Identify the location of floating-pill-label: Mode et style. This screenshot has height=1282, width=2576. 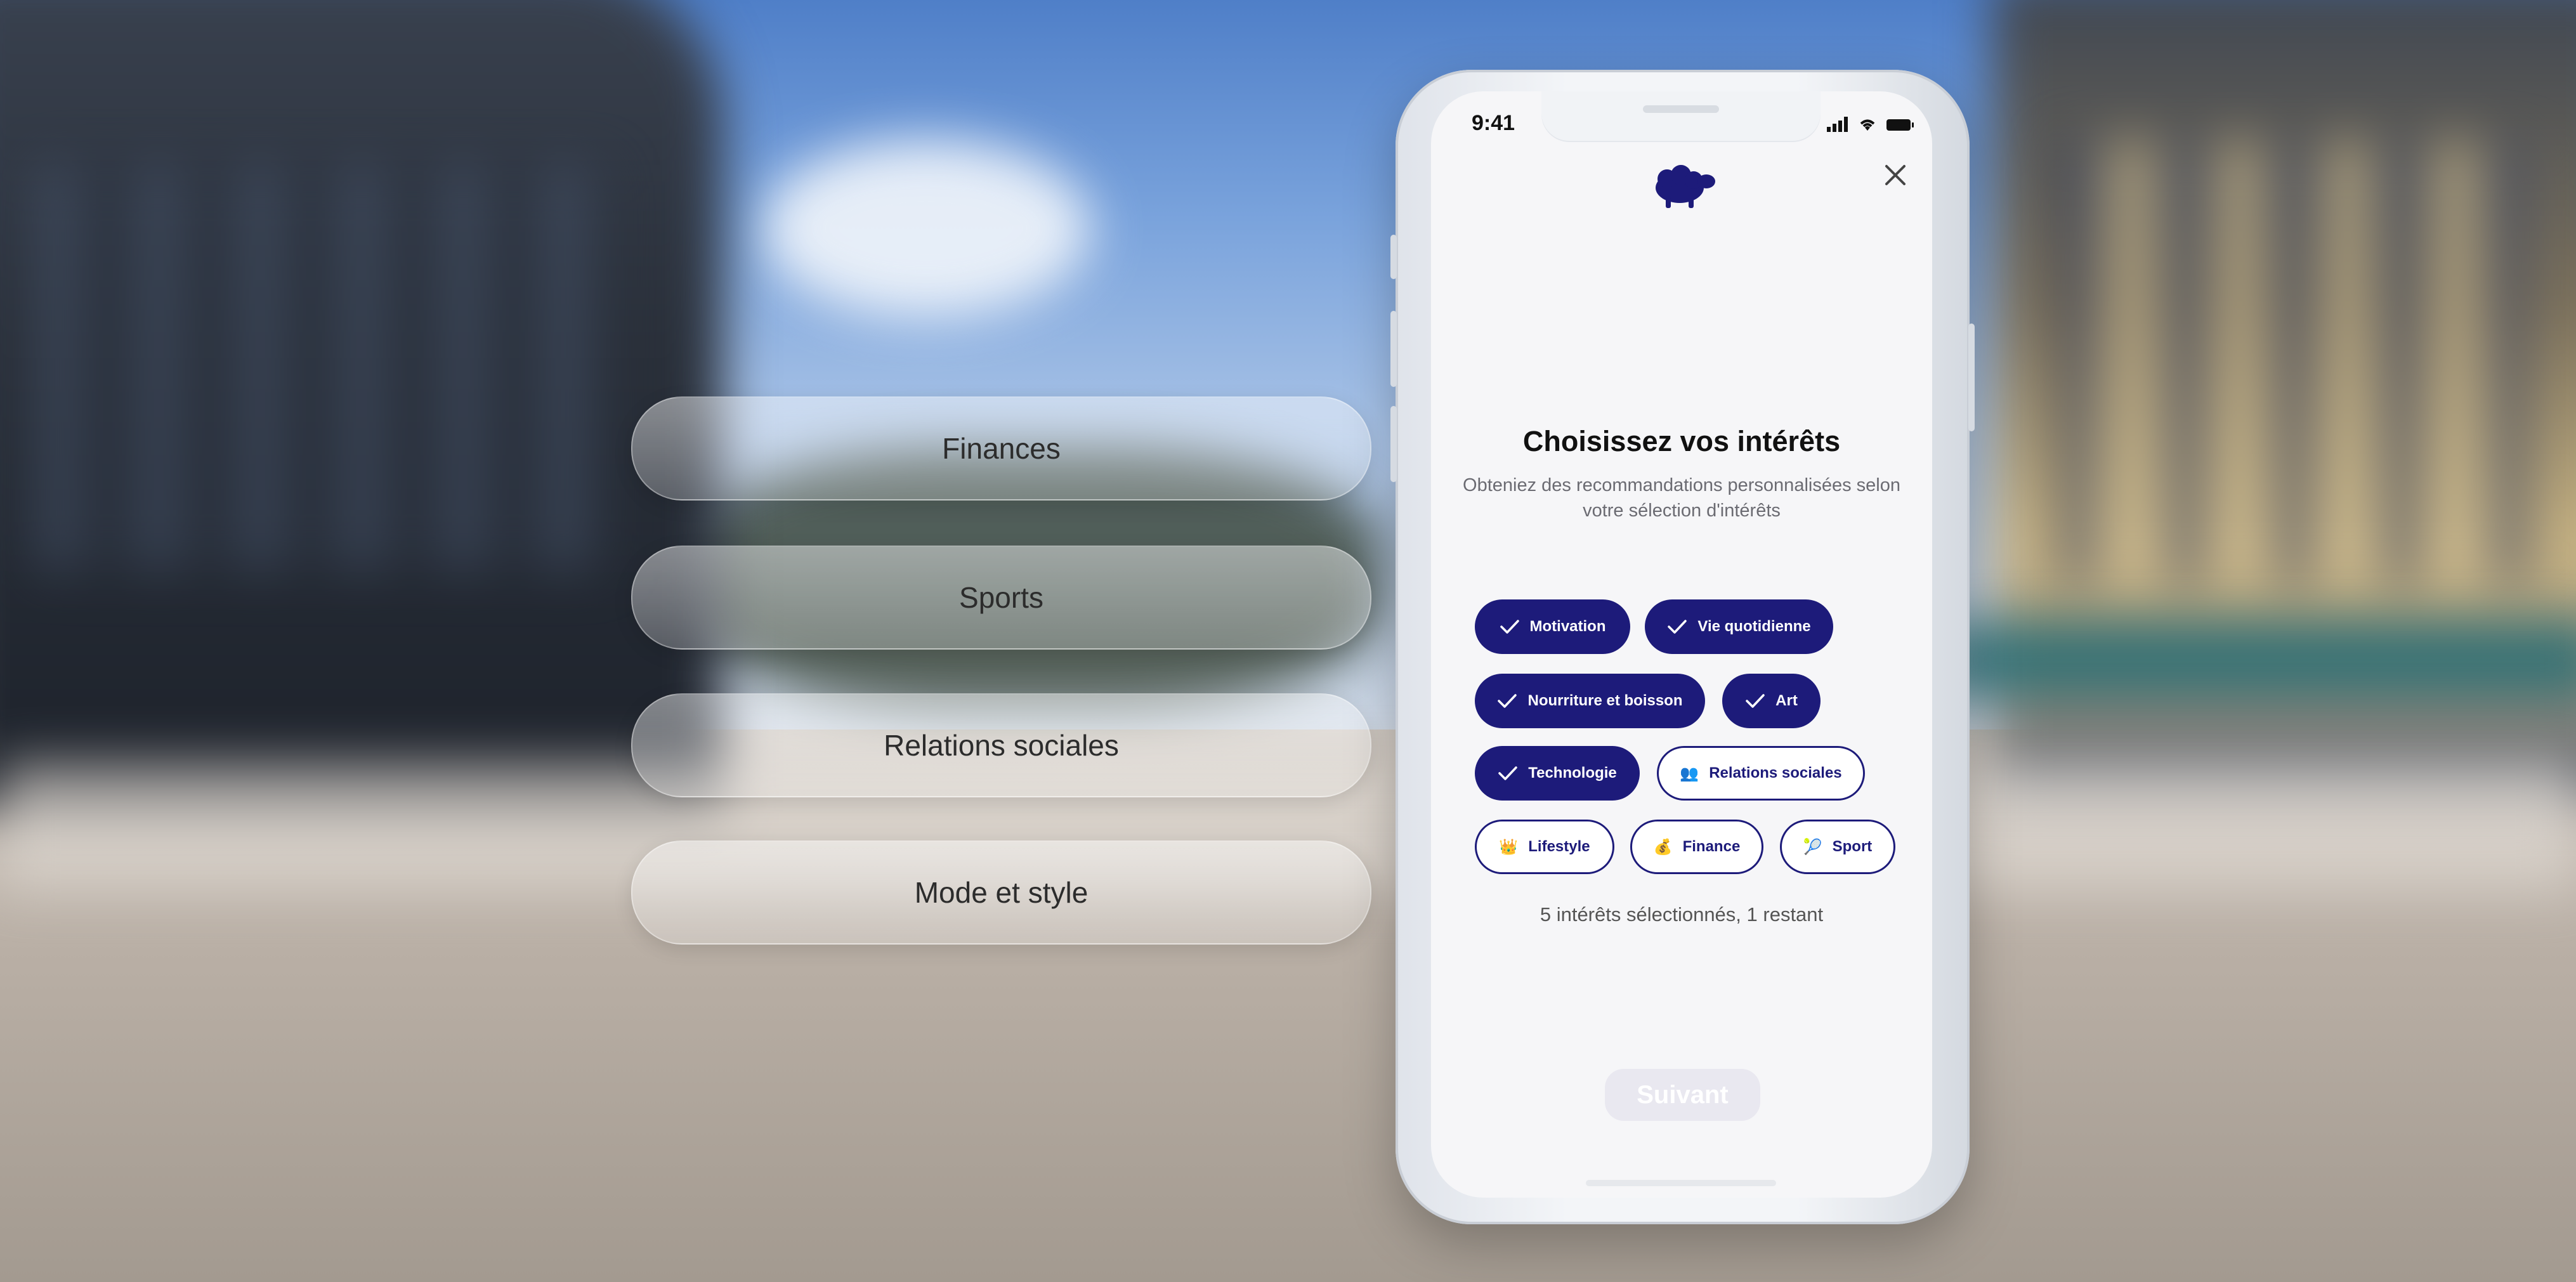
(1002, 892).